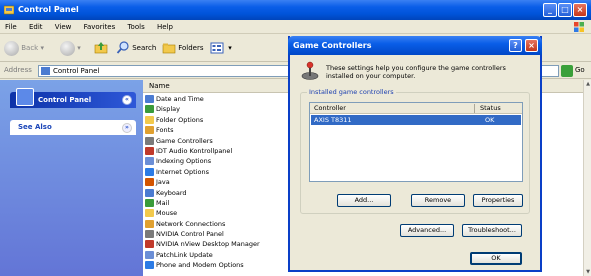 This screenshot has height=276, width=591. What do you see at coordinates (587, 84) in the screenshot?
I see `scroll-up-arrow: ▲` at bounding box center [587, 84].